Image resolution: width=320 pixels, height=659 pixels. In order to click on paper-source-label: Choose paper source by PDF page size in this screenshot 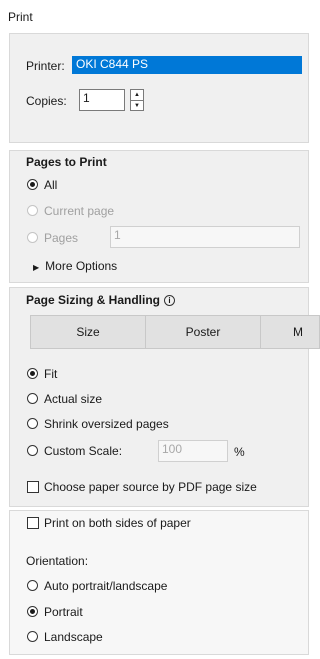, I will do `click(150, 487)`.